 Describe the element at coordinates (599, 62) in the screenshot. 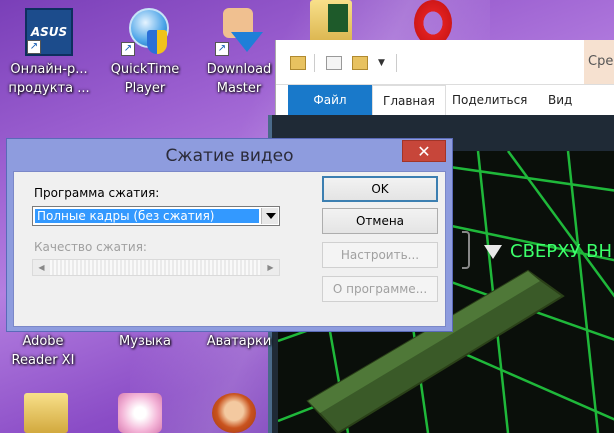

I see `window-title: Сре` at that location.